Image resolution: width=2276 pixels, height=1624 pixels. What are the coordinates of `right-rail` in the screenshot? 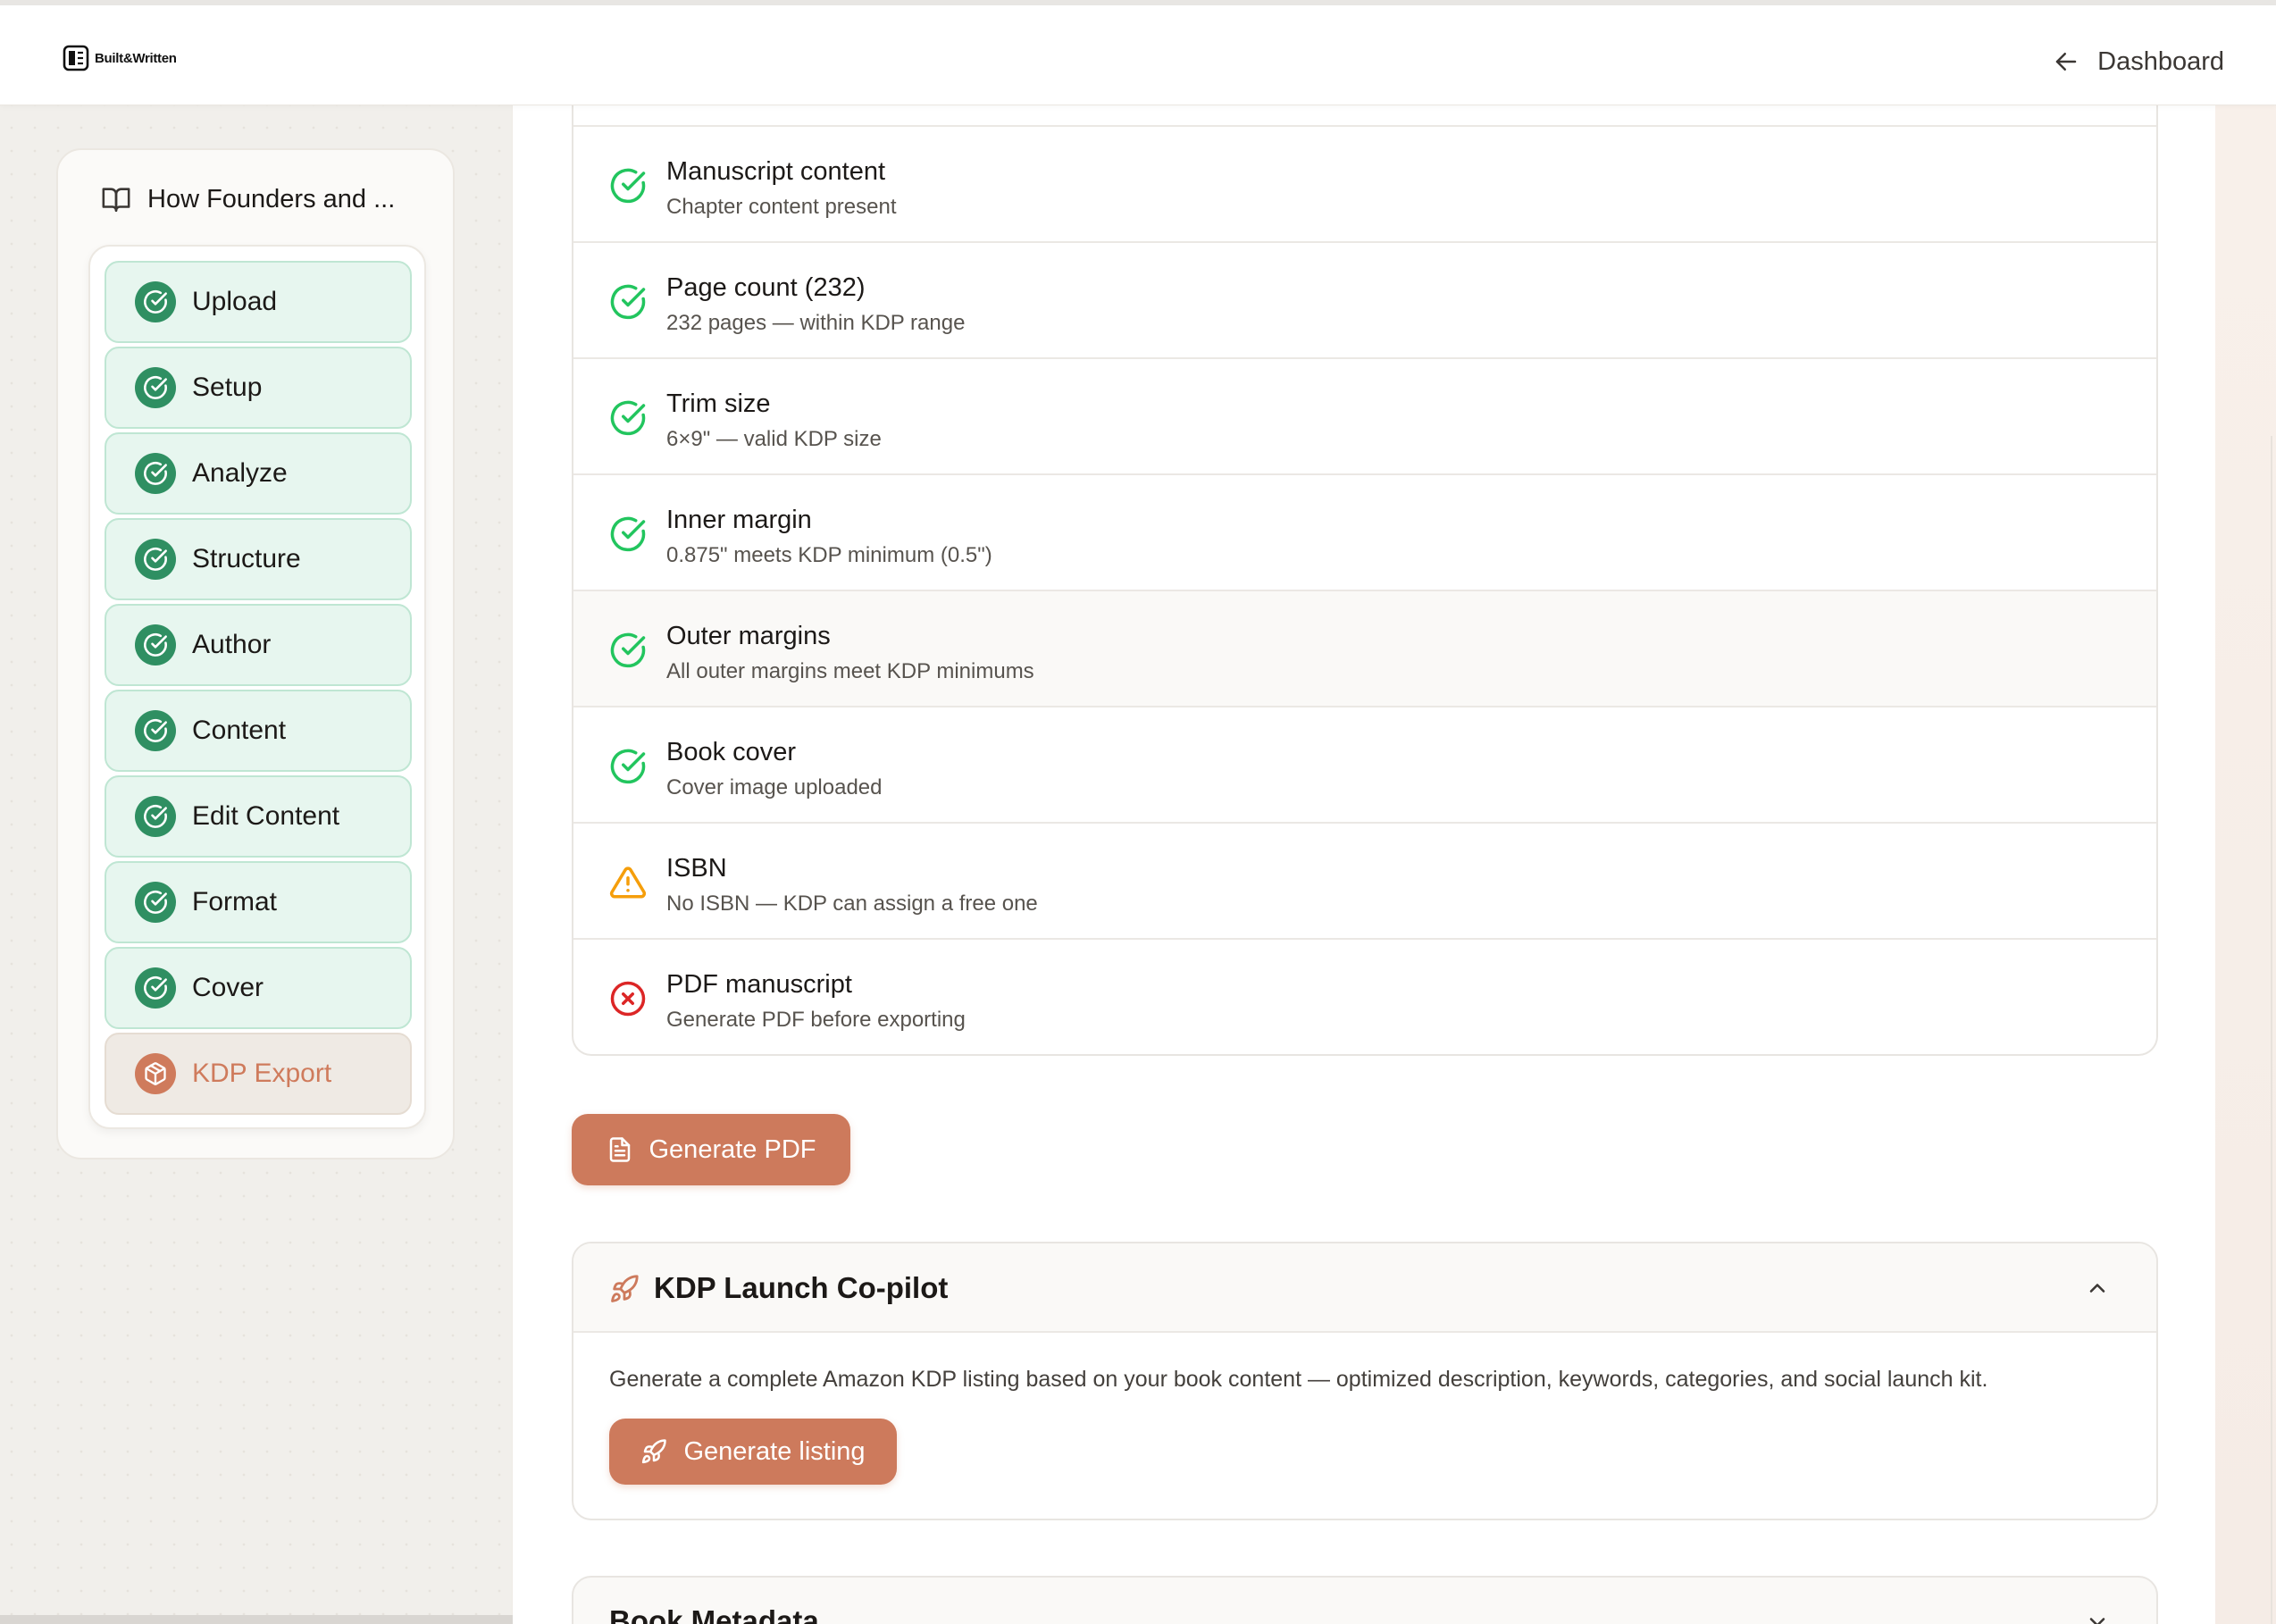 It's located at (2245, 864).